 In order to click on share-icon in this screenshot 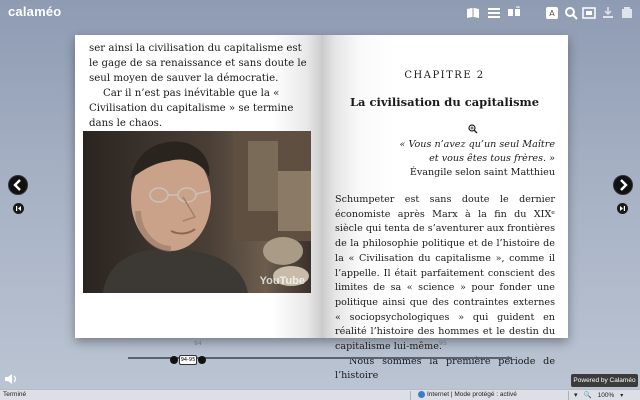, I will do `click(627, 13)`.